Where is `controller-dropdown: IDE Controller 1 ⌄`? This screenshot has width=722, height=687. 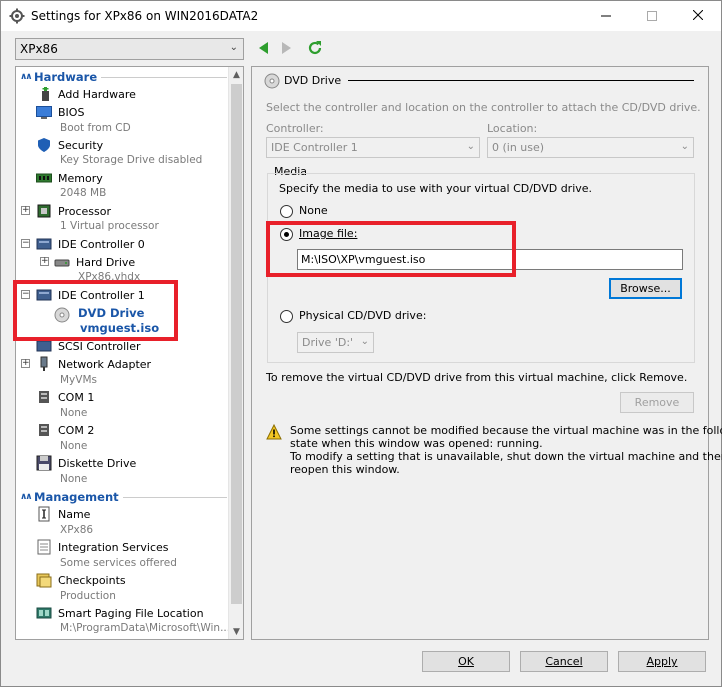 controller-dropdown: IDE Controller 1 ⌄ is located at coordinates (373, 147).